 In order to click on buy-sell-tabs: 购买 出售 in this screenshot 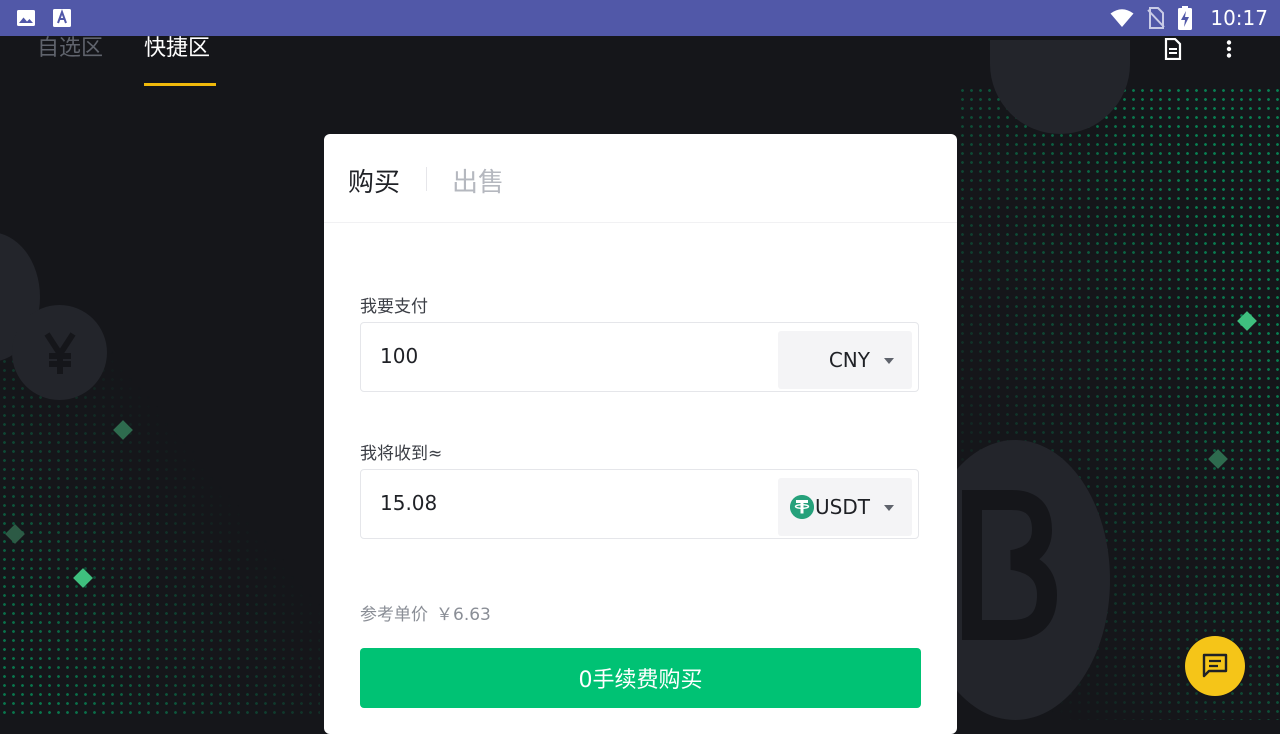, I will do `click(640, 178)`.